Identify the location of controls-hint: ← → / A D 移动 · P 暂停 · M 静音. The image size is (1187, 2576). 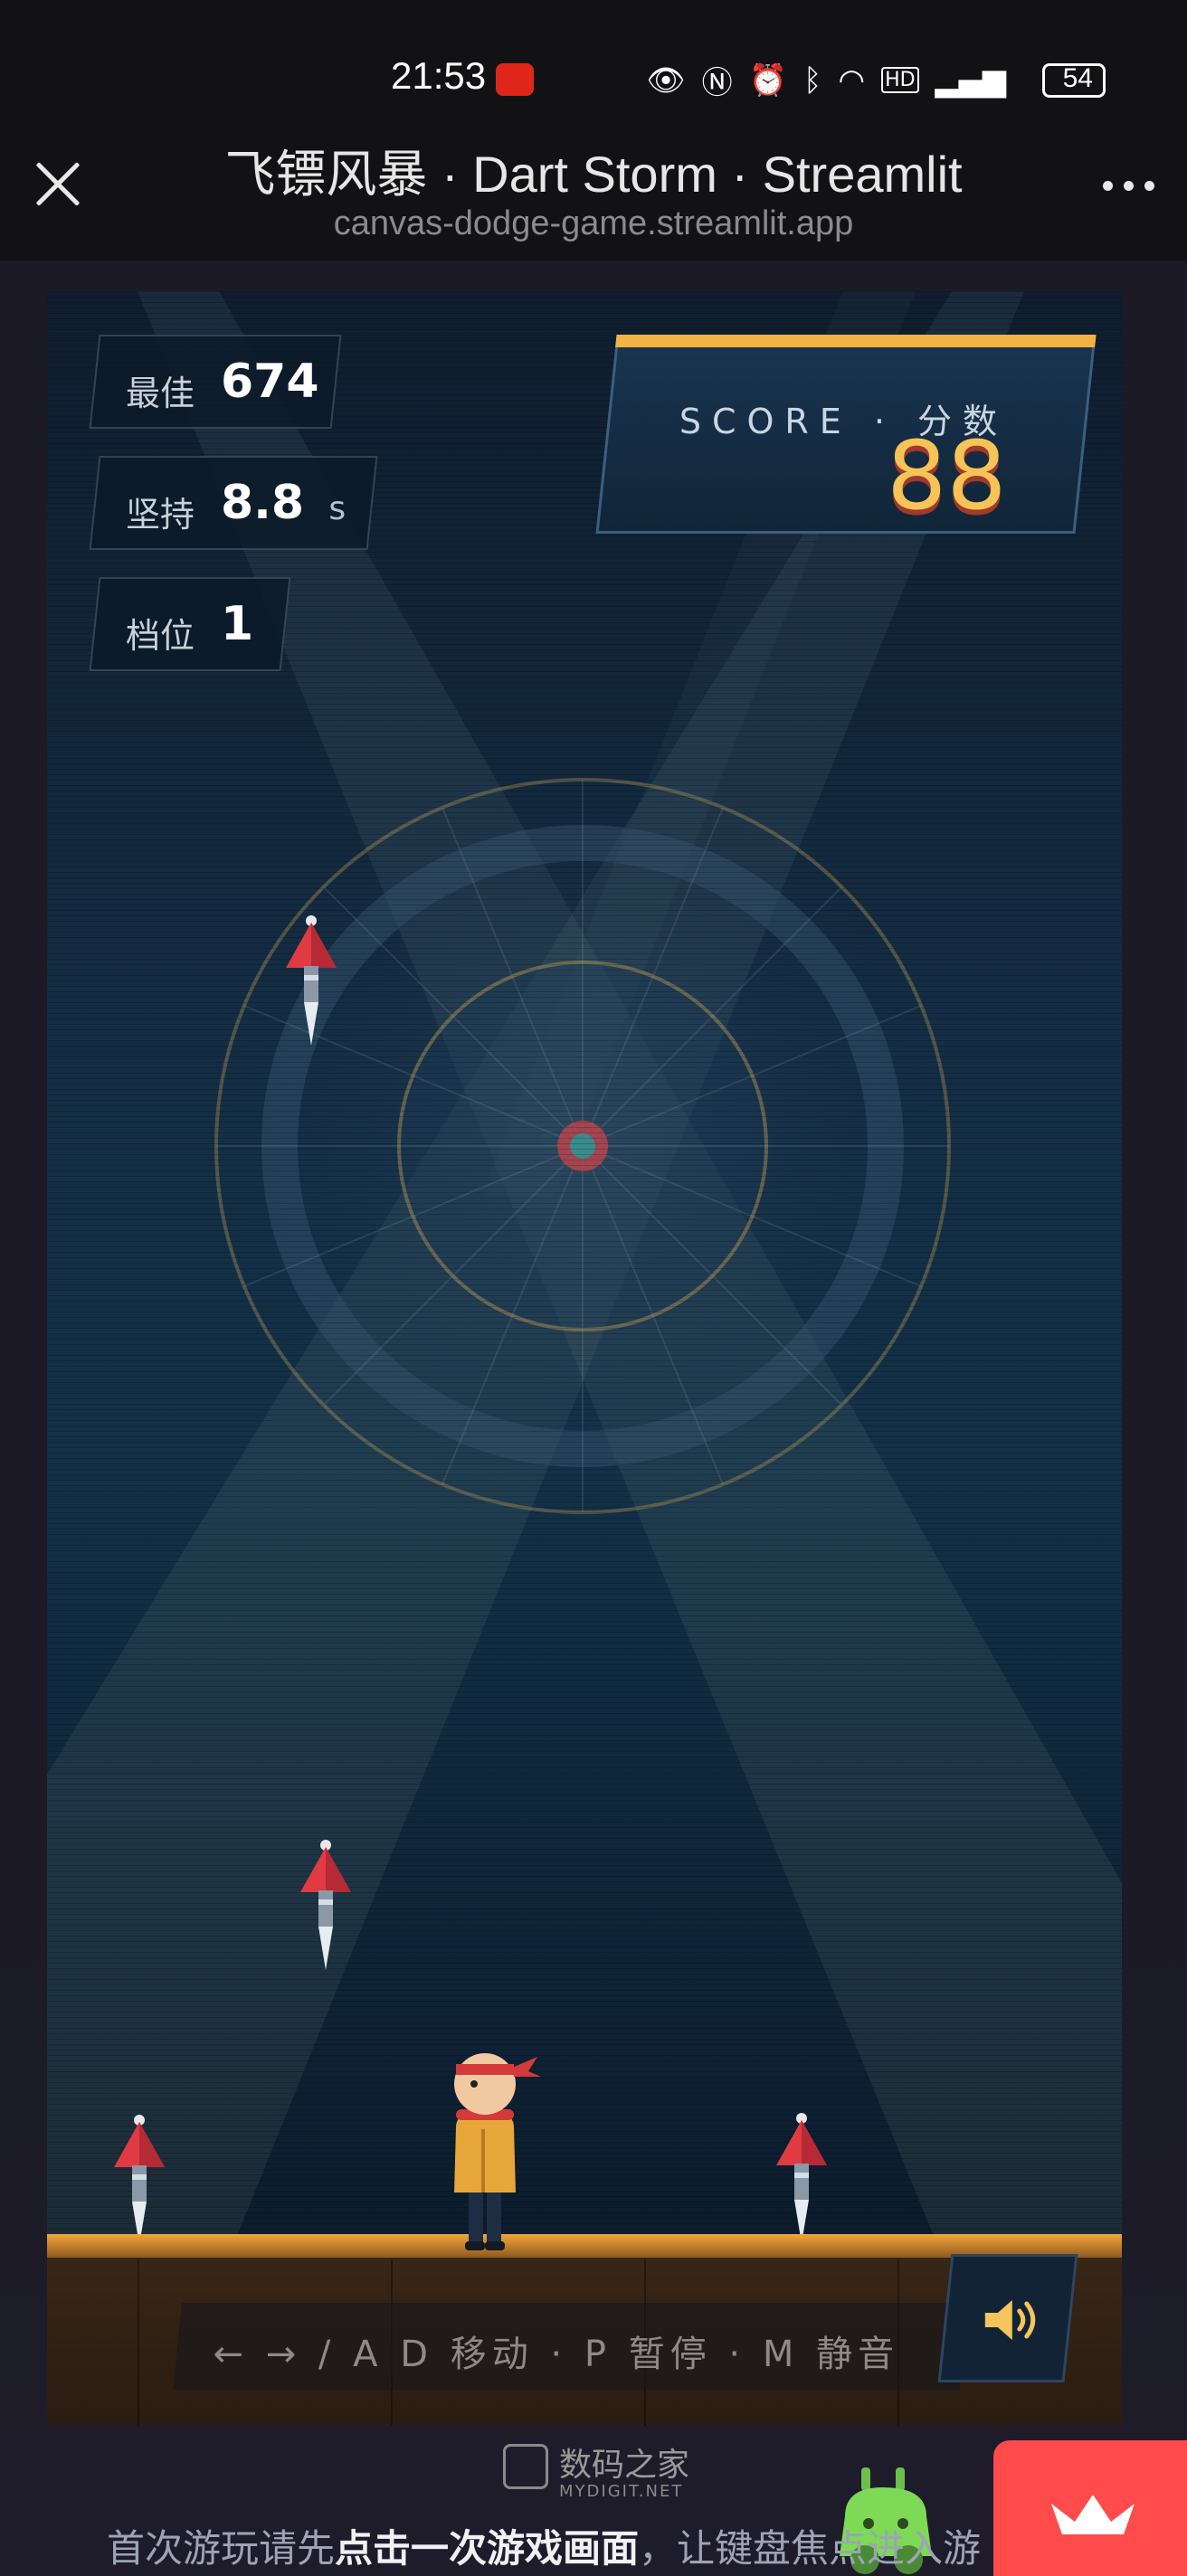
(571, 2347).